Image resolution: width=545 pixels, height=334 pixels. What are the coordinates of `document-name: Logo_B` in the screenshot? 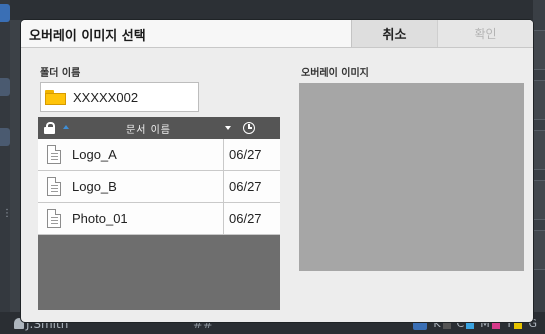 It's located at (94, 186).